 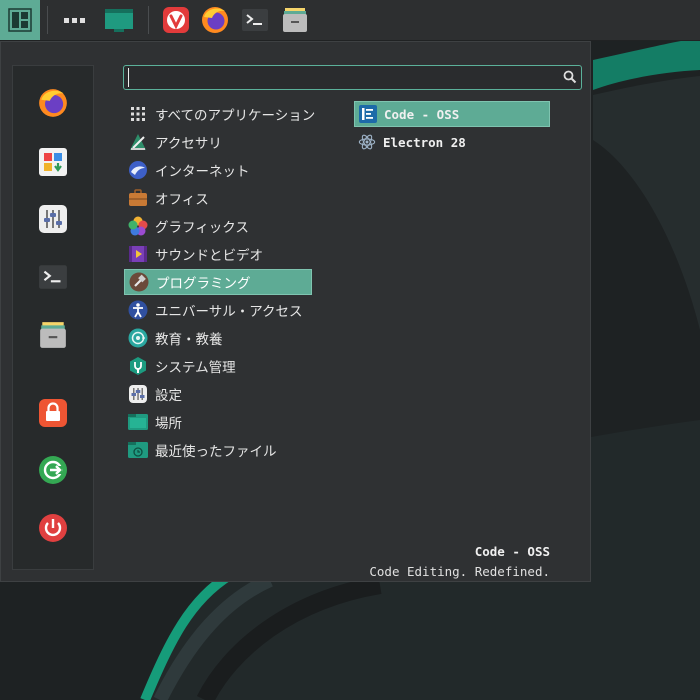 What do you see at coordinates (182, 200) in the screenshot?
I see `category-label: オフィス` at bounding box center [182, 200].